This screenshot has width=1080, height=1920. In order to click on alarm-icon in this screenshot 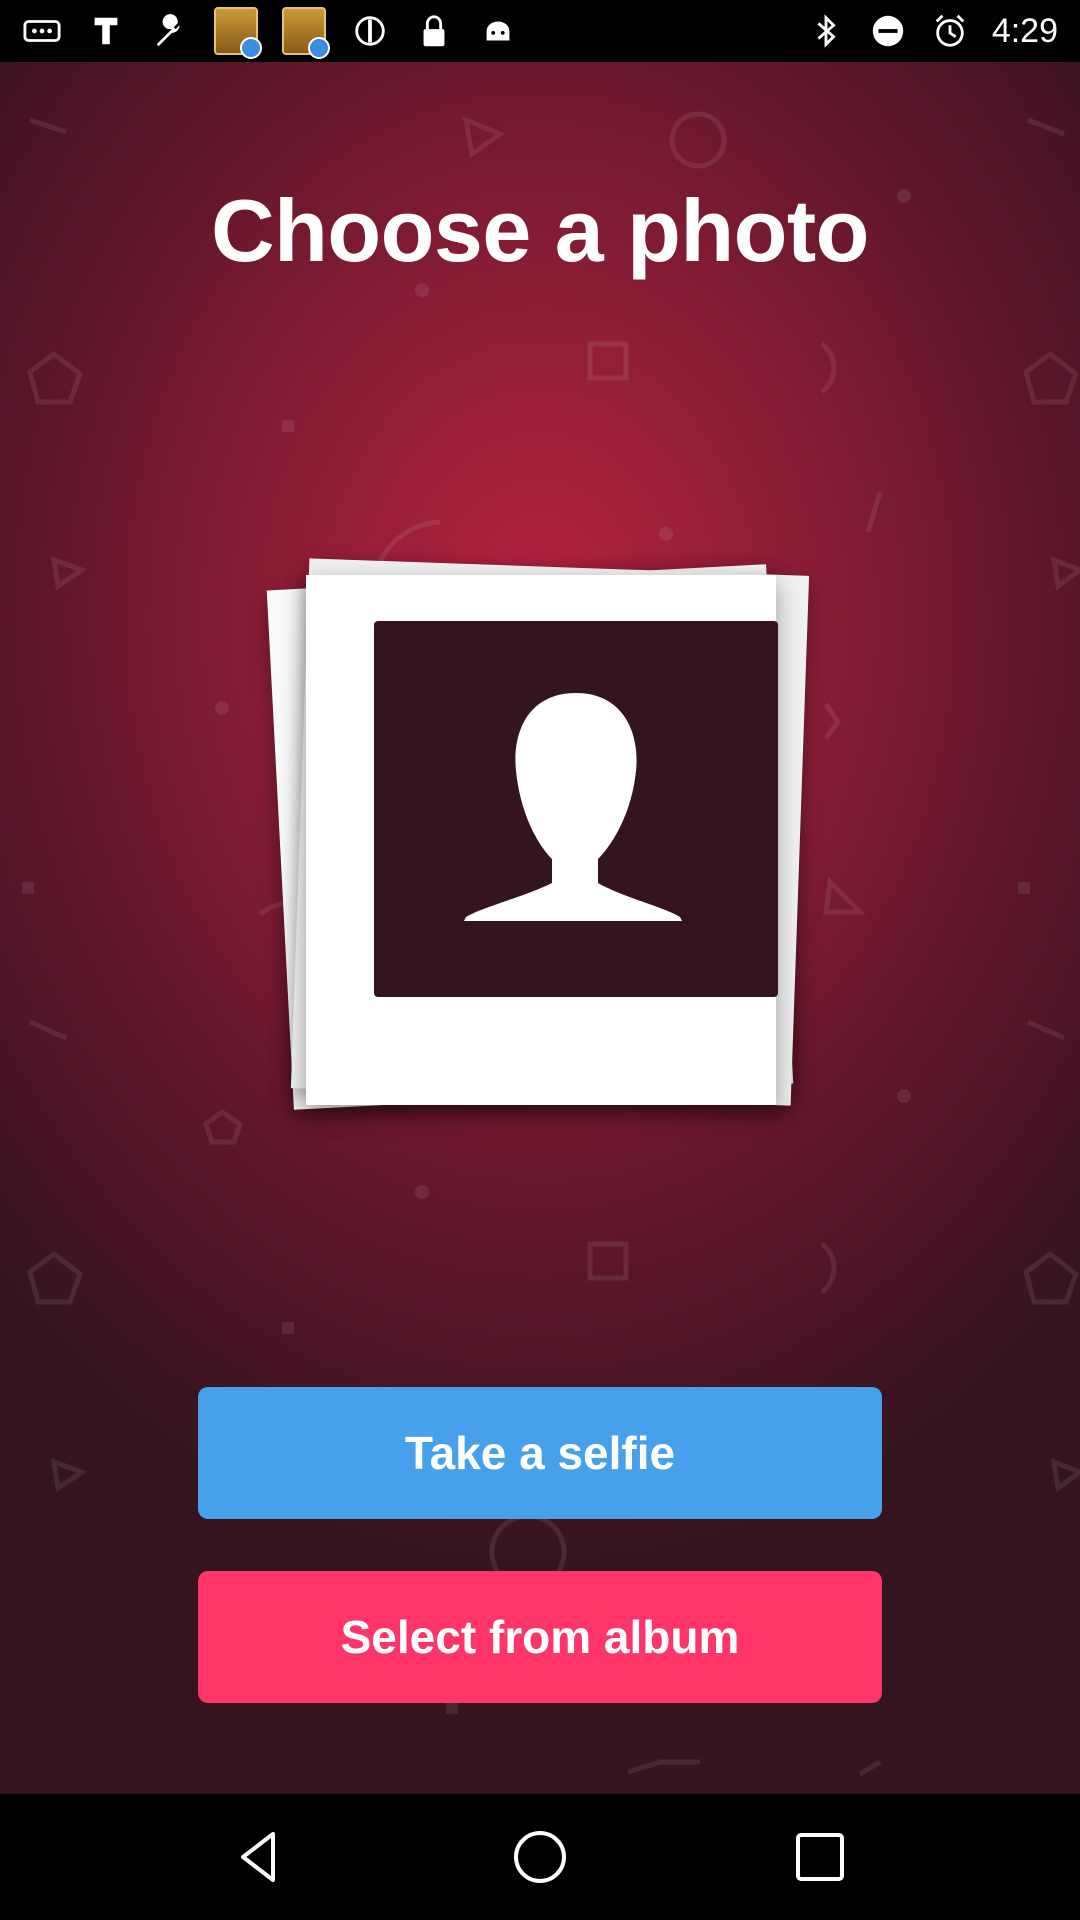, I will do `click(950, 31)`.